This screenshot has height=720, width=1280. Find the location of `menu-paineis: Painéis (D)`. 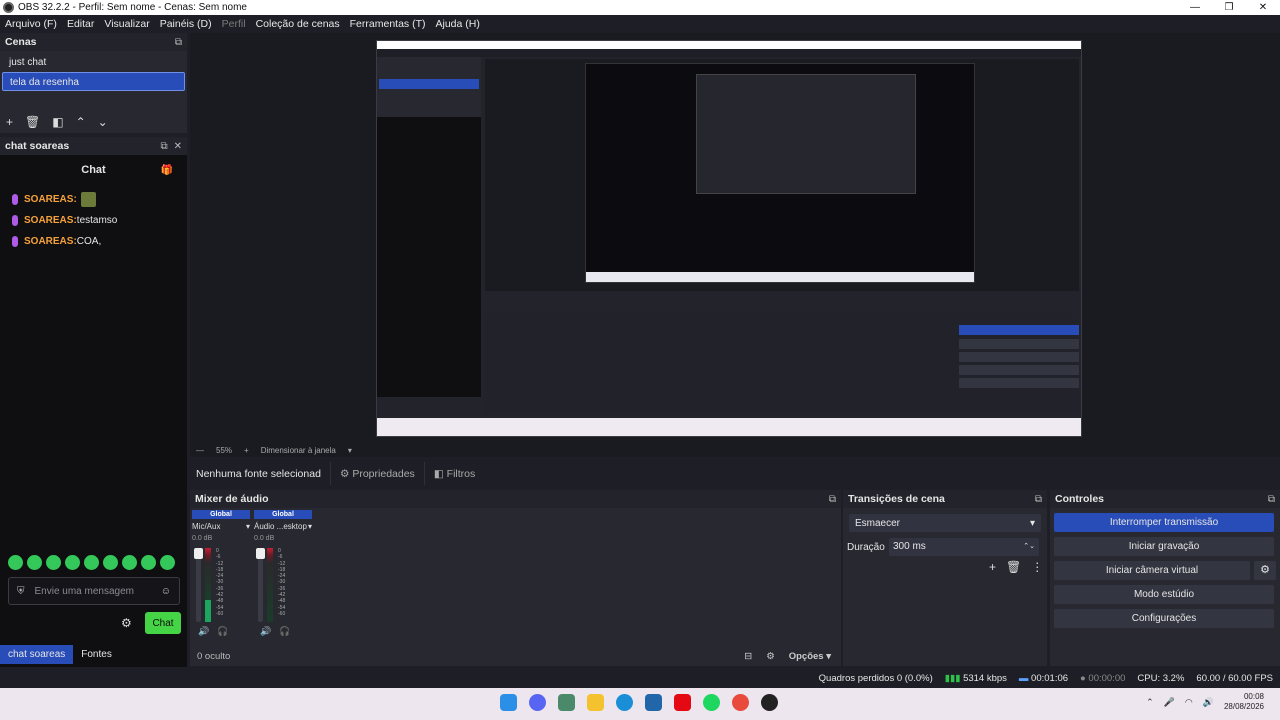

menu-paineis: Painéis (D) is located at coordinates (186, 24).